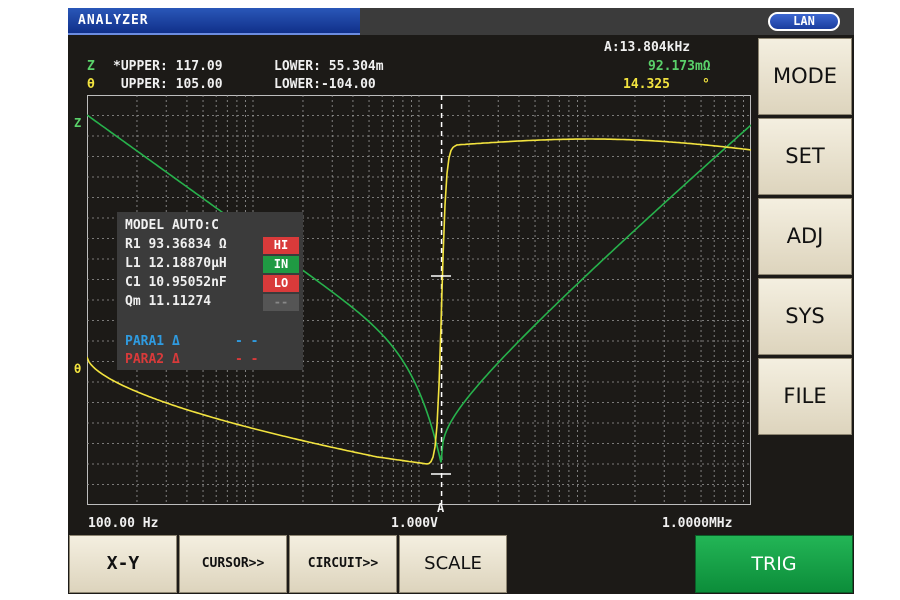  What do you see at coordinates (706, 84) in the screenshot?
I see `cursor-theta-unit: °` at bounding box center [706, 84].